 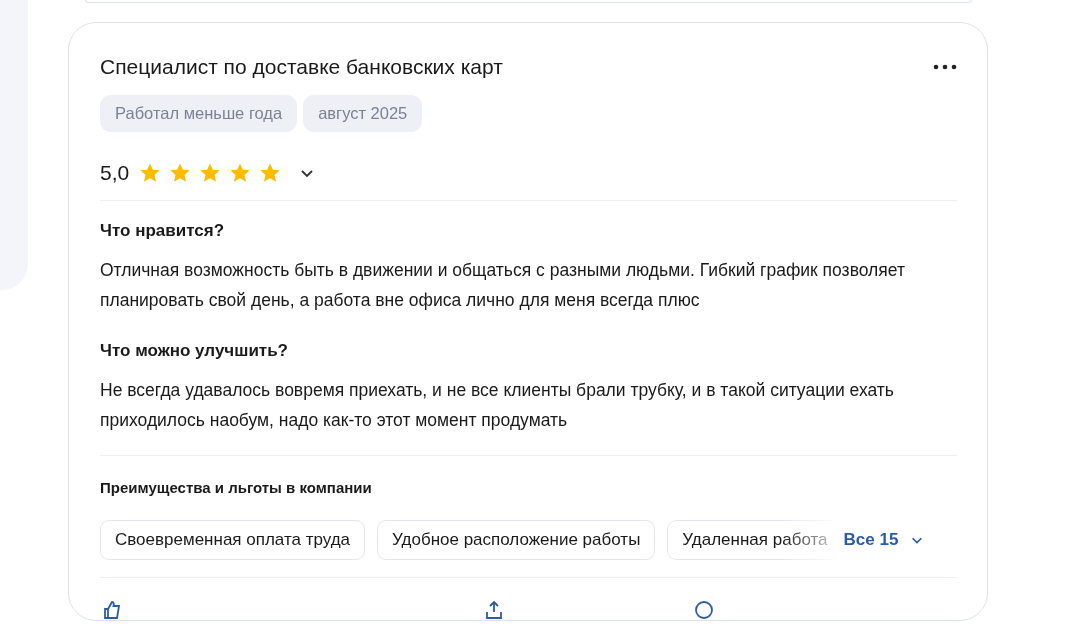 What do you see at coordinates (194, 351) in the screenshot?
I see `section-heading: Что можно улучшить?` at bounding box center [194, 351].